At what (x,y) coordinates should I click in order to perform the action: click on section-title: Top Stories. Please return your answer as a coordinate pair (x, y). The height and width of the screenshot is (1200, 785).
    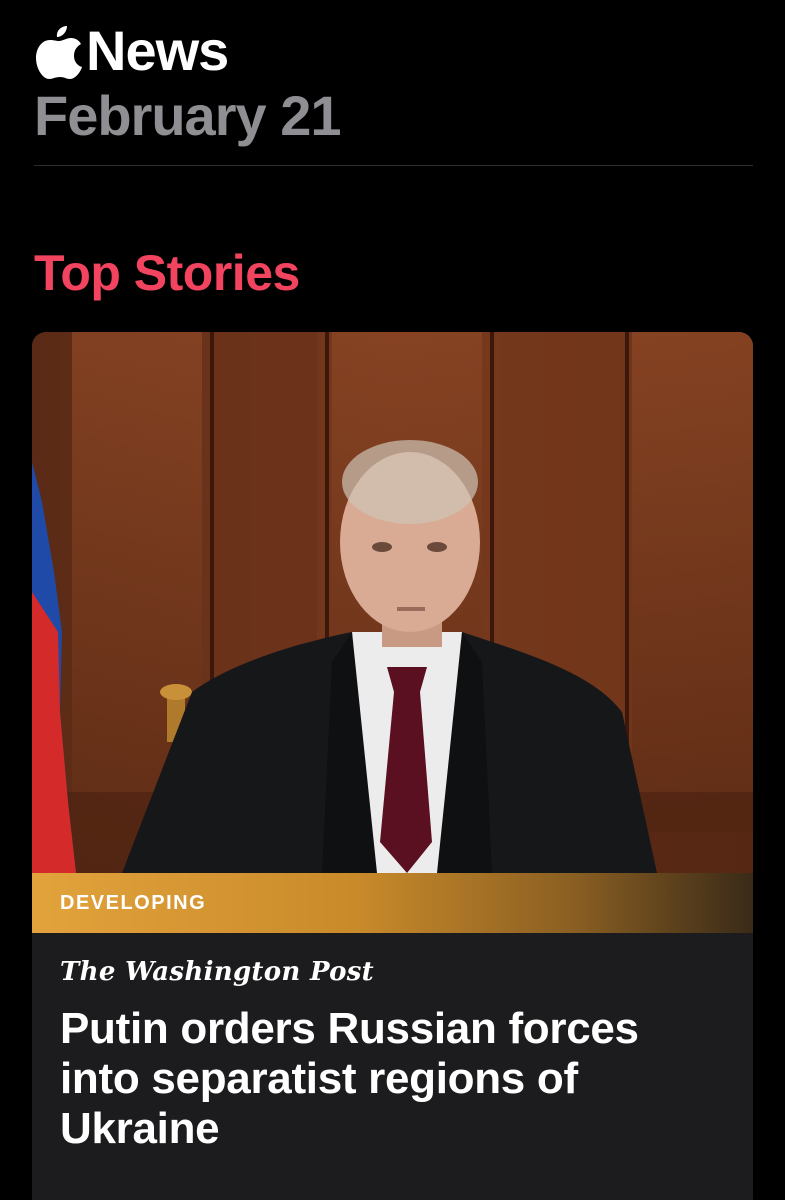
    Looking at the image, I should click on (167, 273).